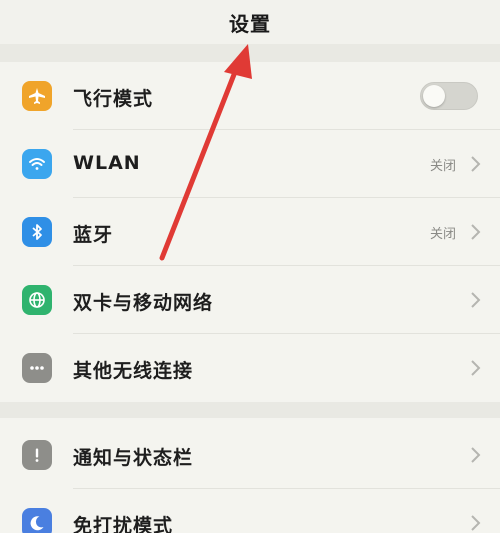  Describe the element at coordinates (107, 163) in the screenshot. I see `setting-label: WLAN` at that location.